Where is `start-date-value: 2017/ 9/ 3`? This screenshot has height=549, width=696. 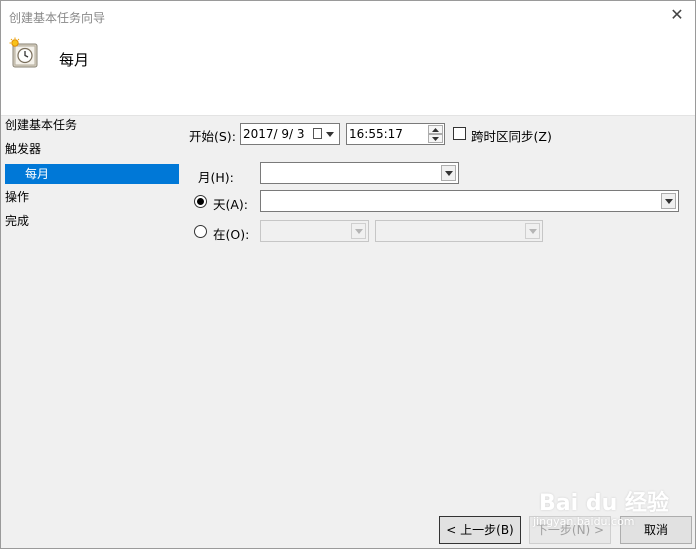 start-date-value: 2017/ 9/ 3 is located at coordinates (274, 134).